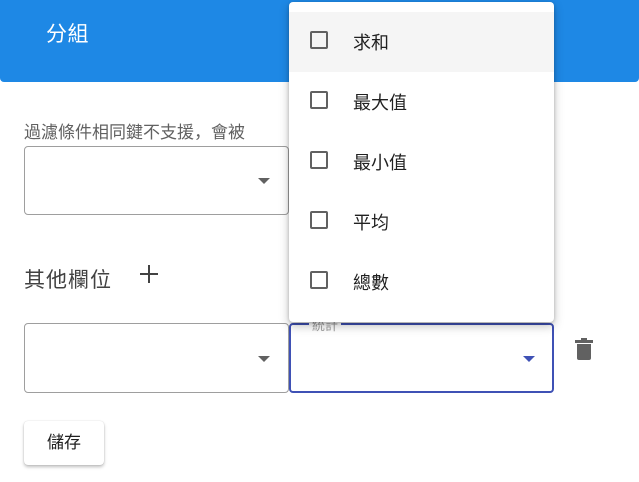  What do you see at coordinates (134, 133) in the screenshot?
I see `filter-hint-text: 過濾條件相同鍵不支援，會被` at bounding box center [134, 133].